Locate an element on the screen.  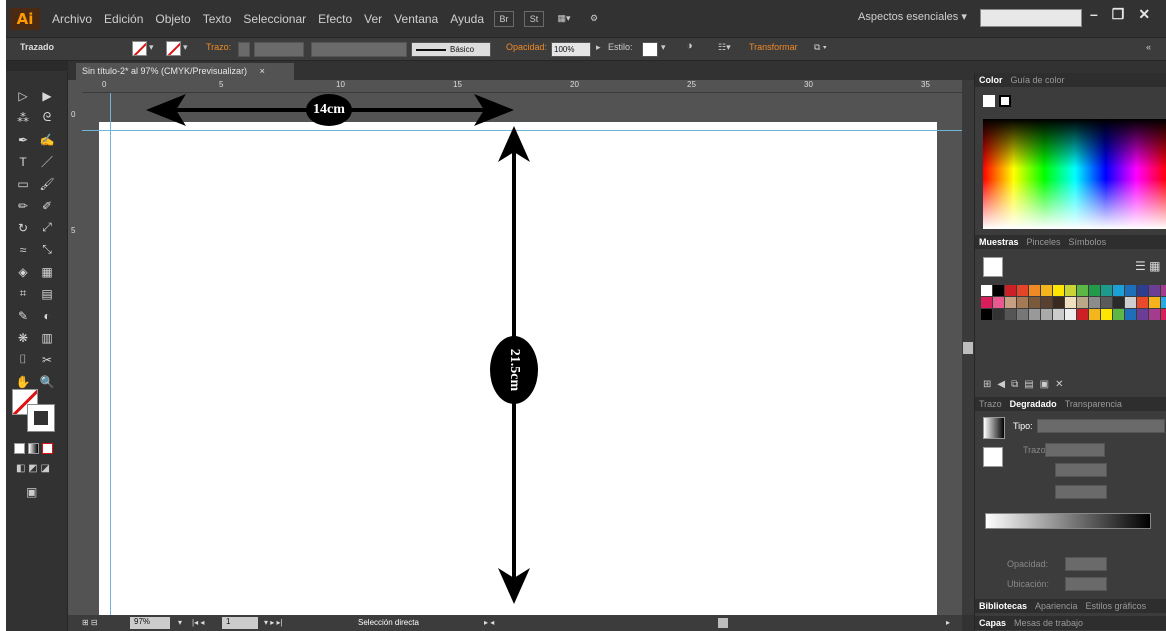
blend-icon: ◐ is located at coordinates (47, 315).